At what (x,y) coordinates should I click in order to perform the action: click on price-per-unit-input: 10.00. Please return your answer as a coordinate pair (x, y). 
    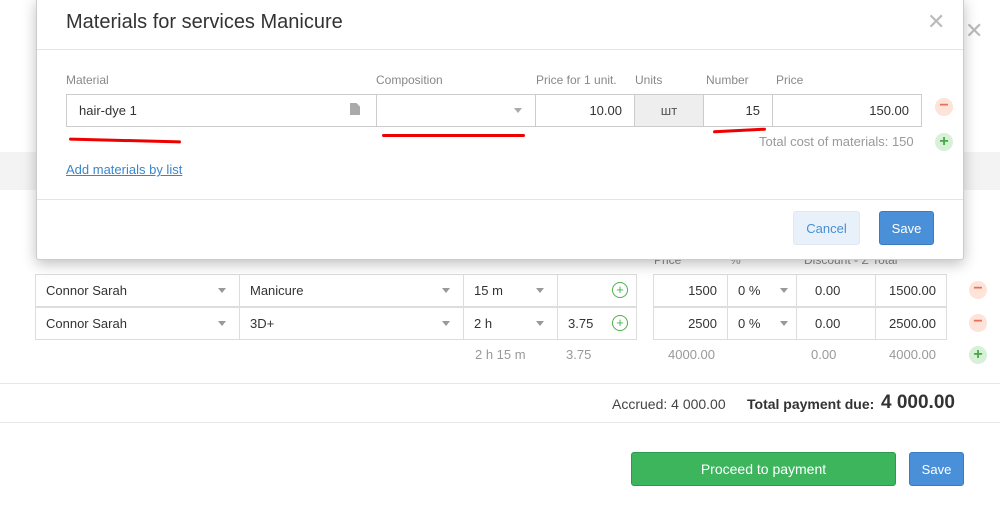
    Looking at the image, I should click on (585, 110).